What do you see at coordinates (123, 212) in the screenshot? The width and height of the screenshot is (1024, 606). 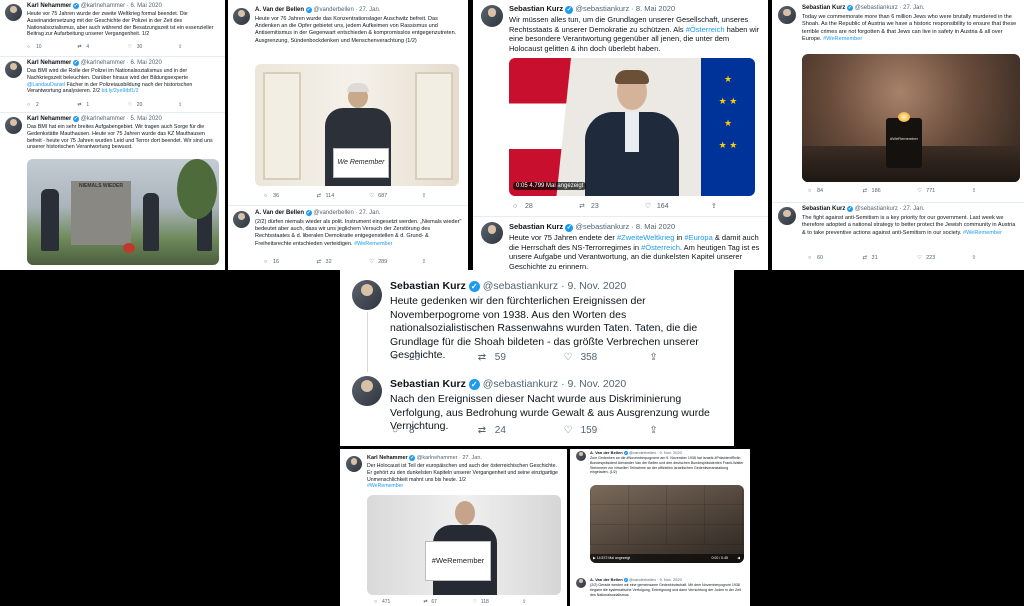 I see `tweet-photo-memorial: NIEMALS WIEDER` at bounding box center [123, 212].